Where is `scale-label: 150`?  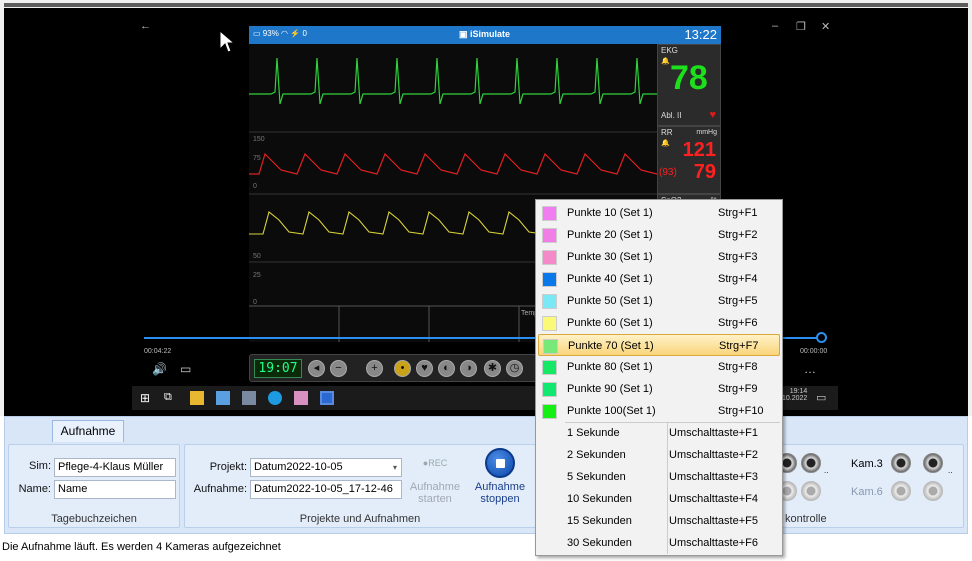 scale-label: 150 is located at coordinates (259, 139).